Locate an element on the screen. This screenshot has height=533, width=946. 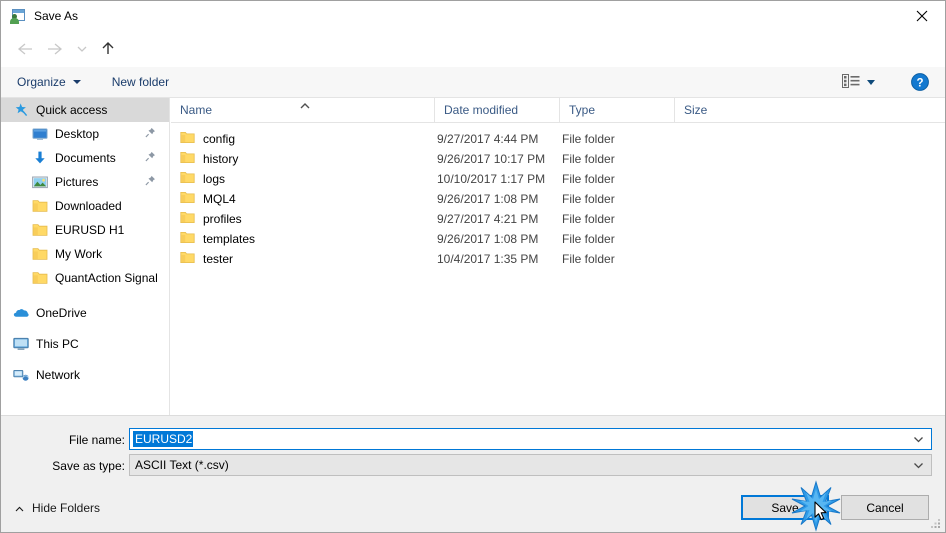
back-button is located at coordinates (24, 49).